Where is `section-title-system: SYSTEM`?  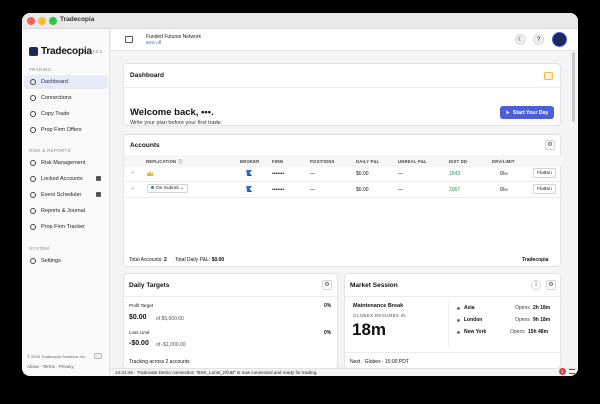 section-title-system: SYSTEM is located at coordinates (39, 248).